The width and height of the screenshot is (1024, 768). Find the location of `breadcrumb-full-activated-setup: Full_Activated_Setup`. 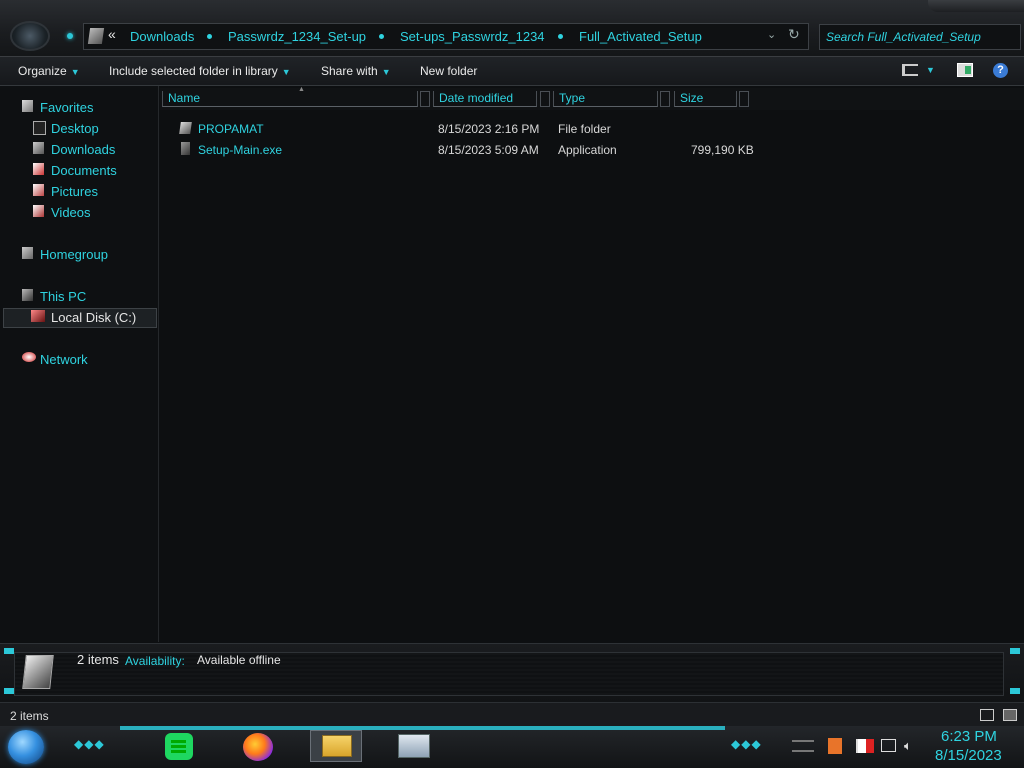

breadcrumb-full-activated-setup: Full_Activated_Setup is located at coordinates (640, 36).